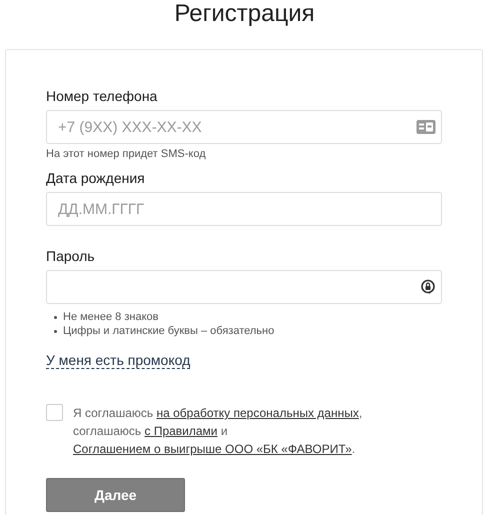  What do you see at coordinates (244, 127) in the screenshot?
I see `input-field: +7 (9XX) XXX-XX-XX` at bounding box center [244, 127].